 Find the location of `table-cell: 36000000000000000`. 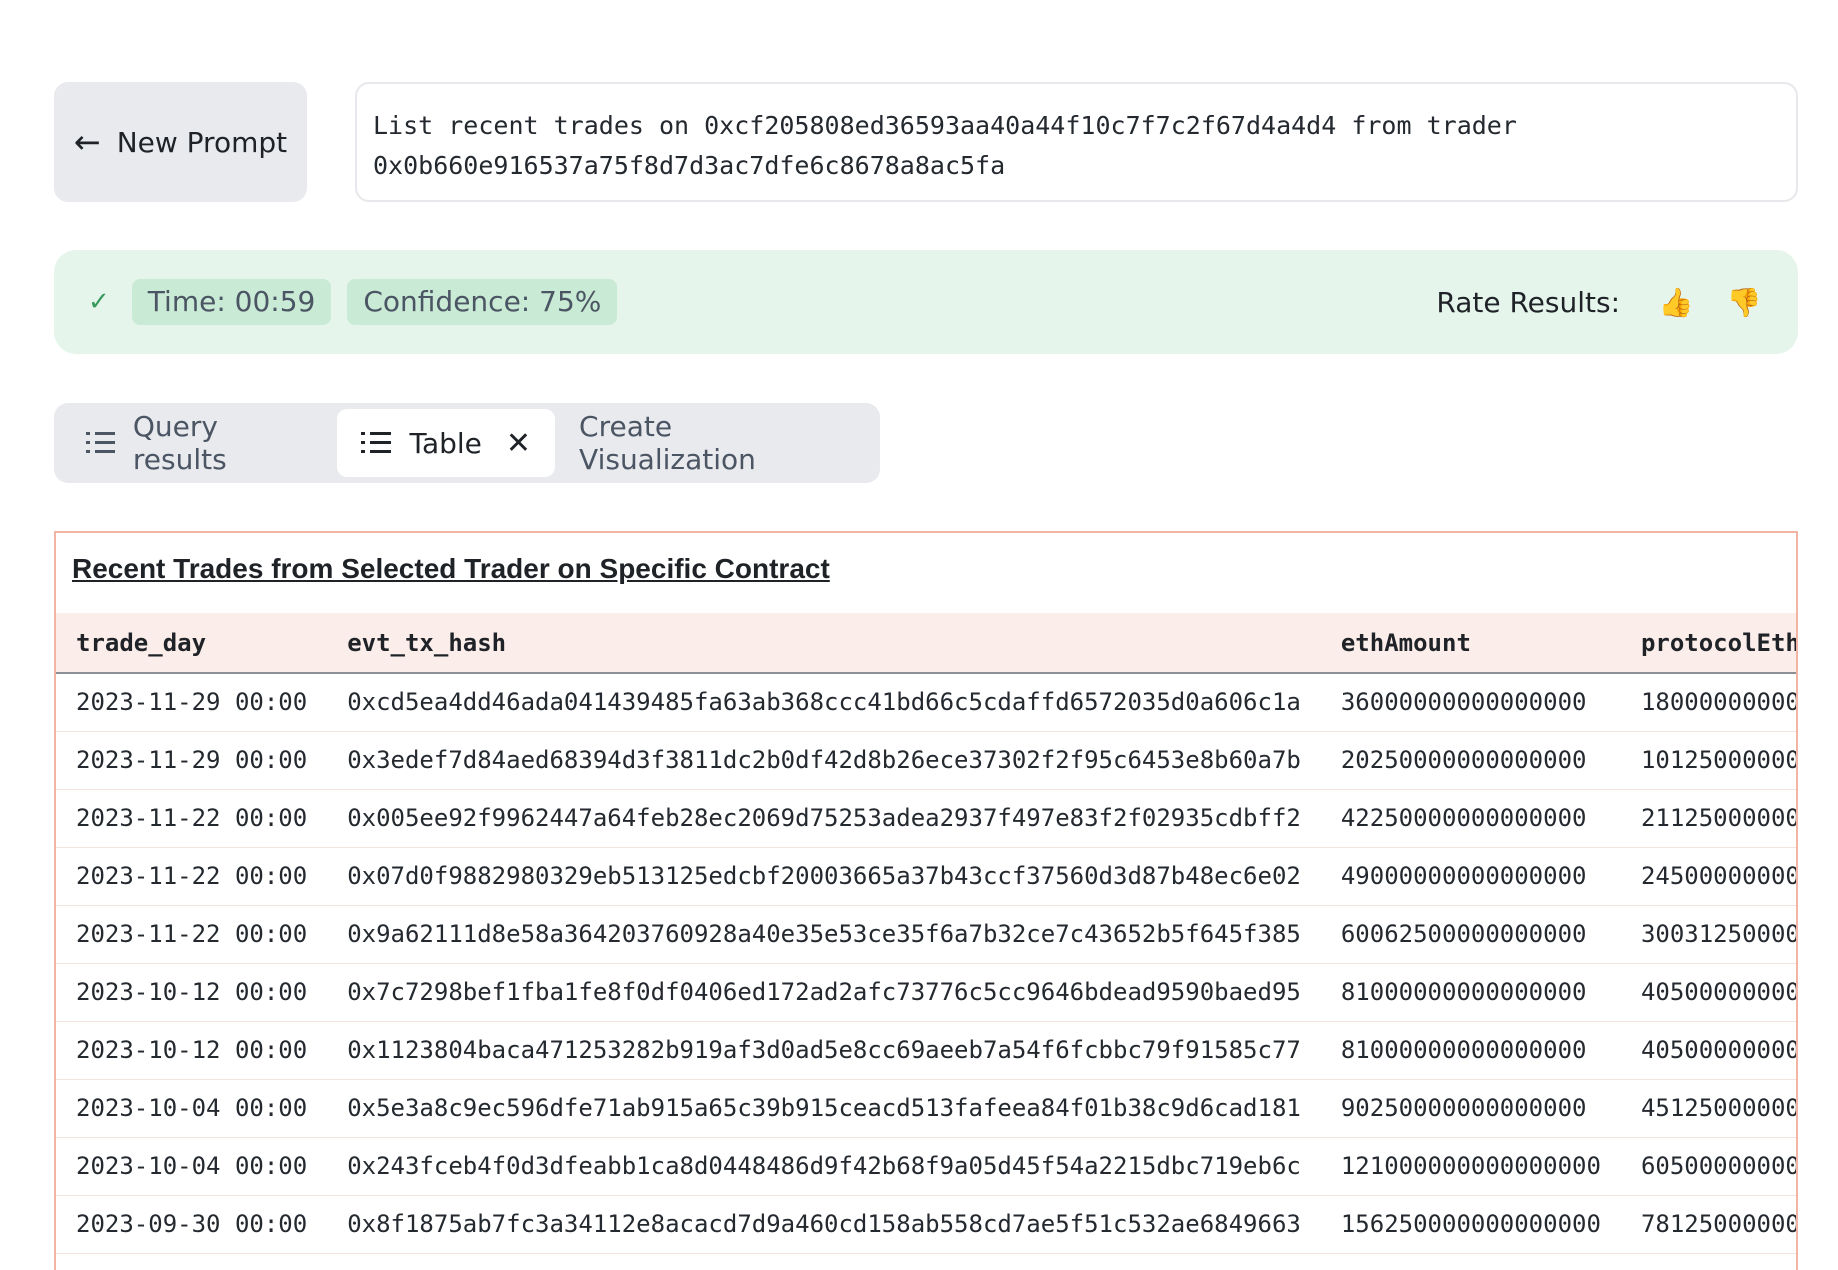

table-cell: 36000000000000000 is located at coordinates (1470, 702).